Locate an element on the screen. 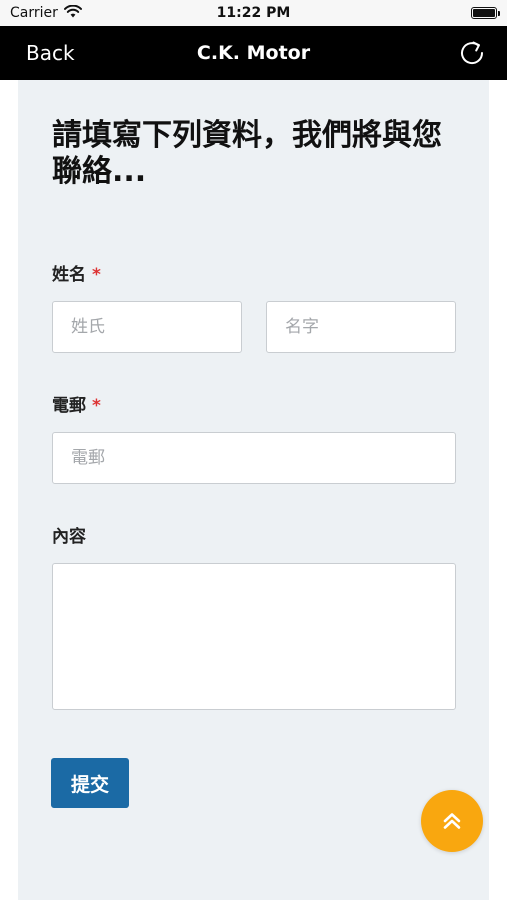 This screenshot has width=507, height=900. first-name-input is located at coordinates (361, 327).